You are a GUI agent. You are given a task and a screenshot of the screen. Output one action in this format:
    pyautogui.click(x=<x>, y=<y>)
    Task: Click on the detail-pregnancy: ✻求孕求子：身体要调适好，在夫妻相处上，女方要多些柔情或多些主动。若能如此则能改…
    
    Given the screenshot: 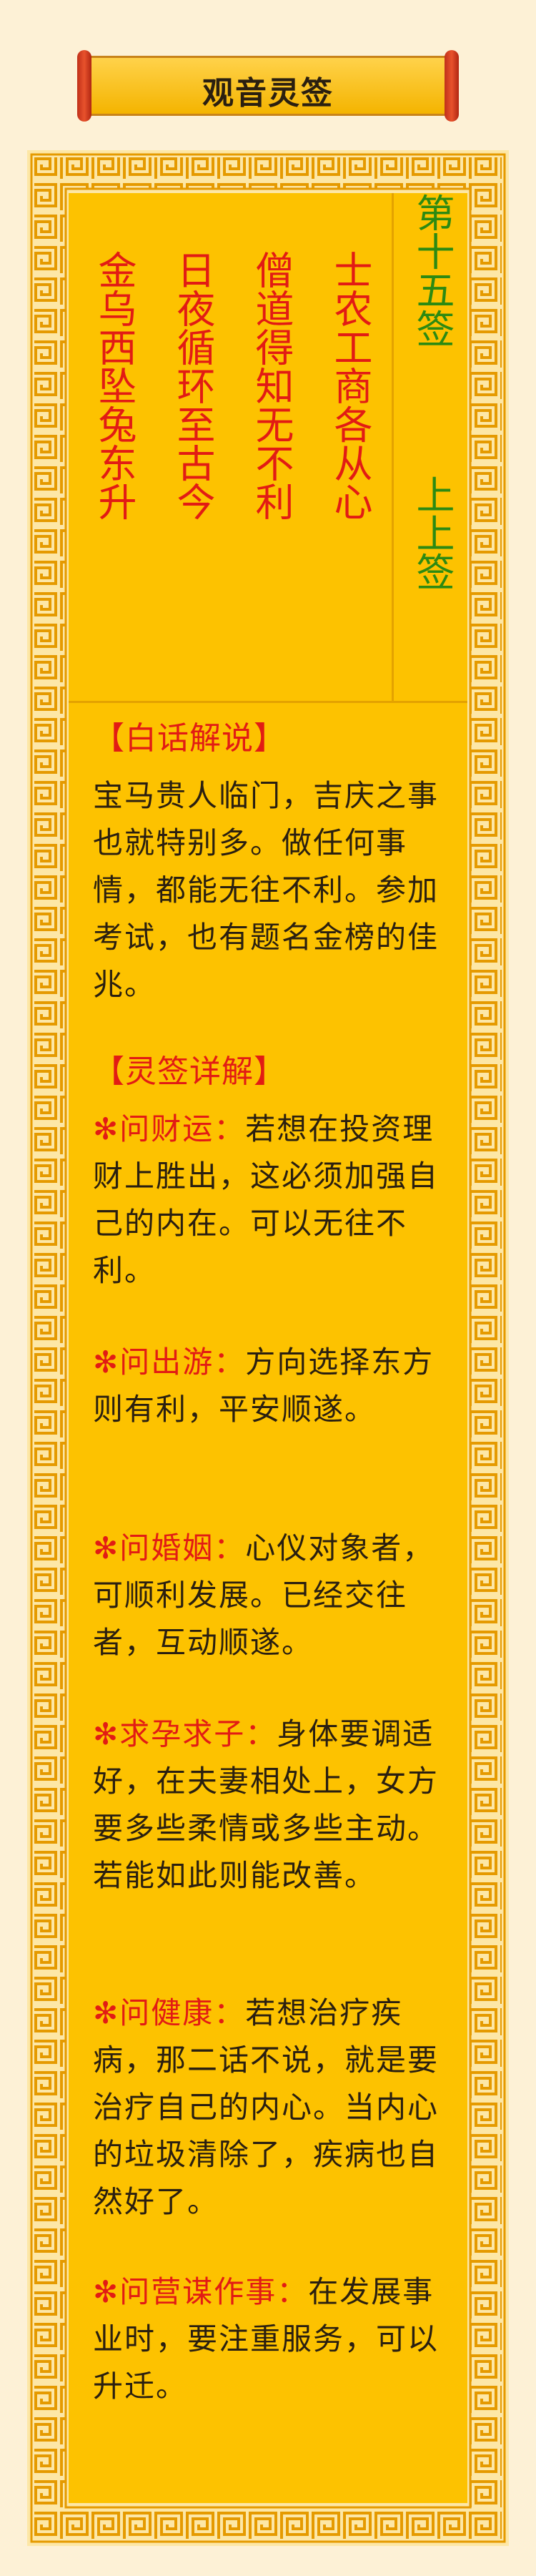 What is the action you would take?
    pyautogui.click(x=271, y=1805)
    